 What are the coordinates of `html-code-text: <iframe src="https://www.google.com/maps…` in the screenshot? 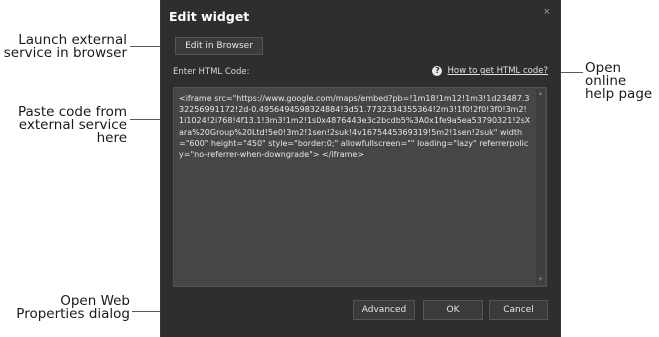 It's located at (355, 126).